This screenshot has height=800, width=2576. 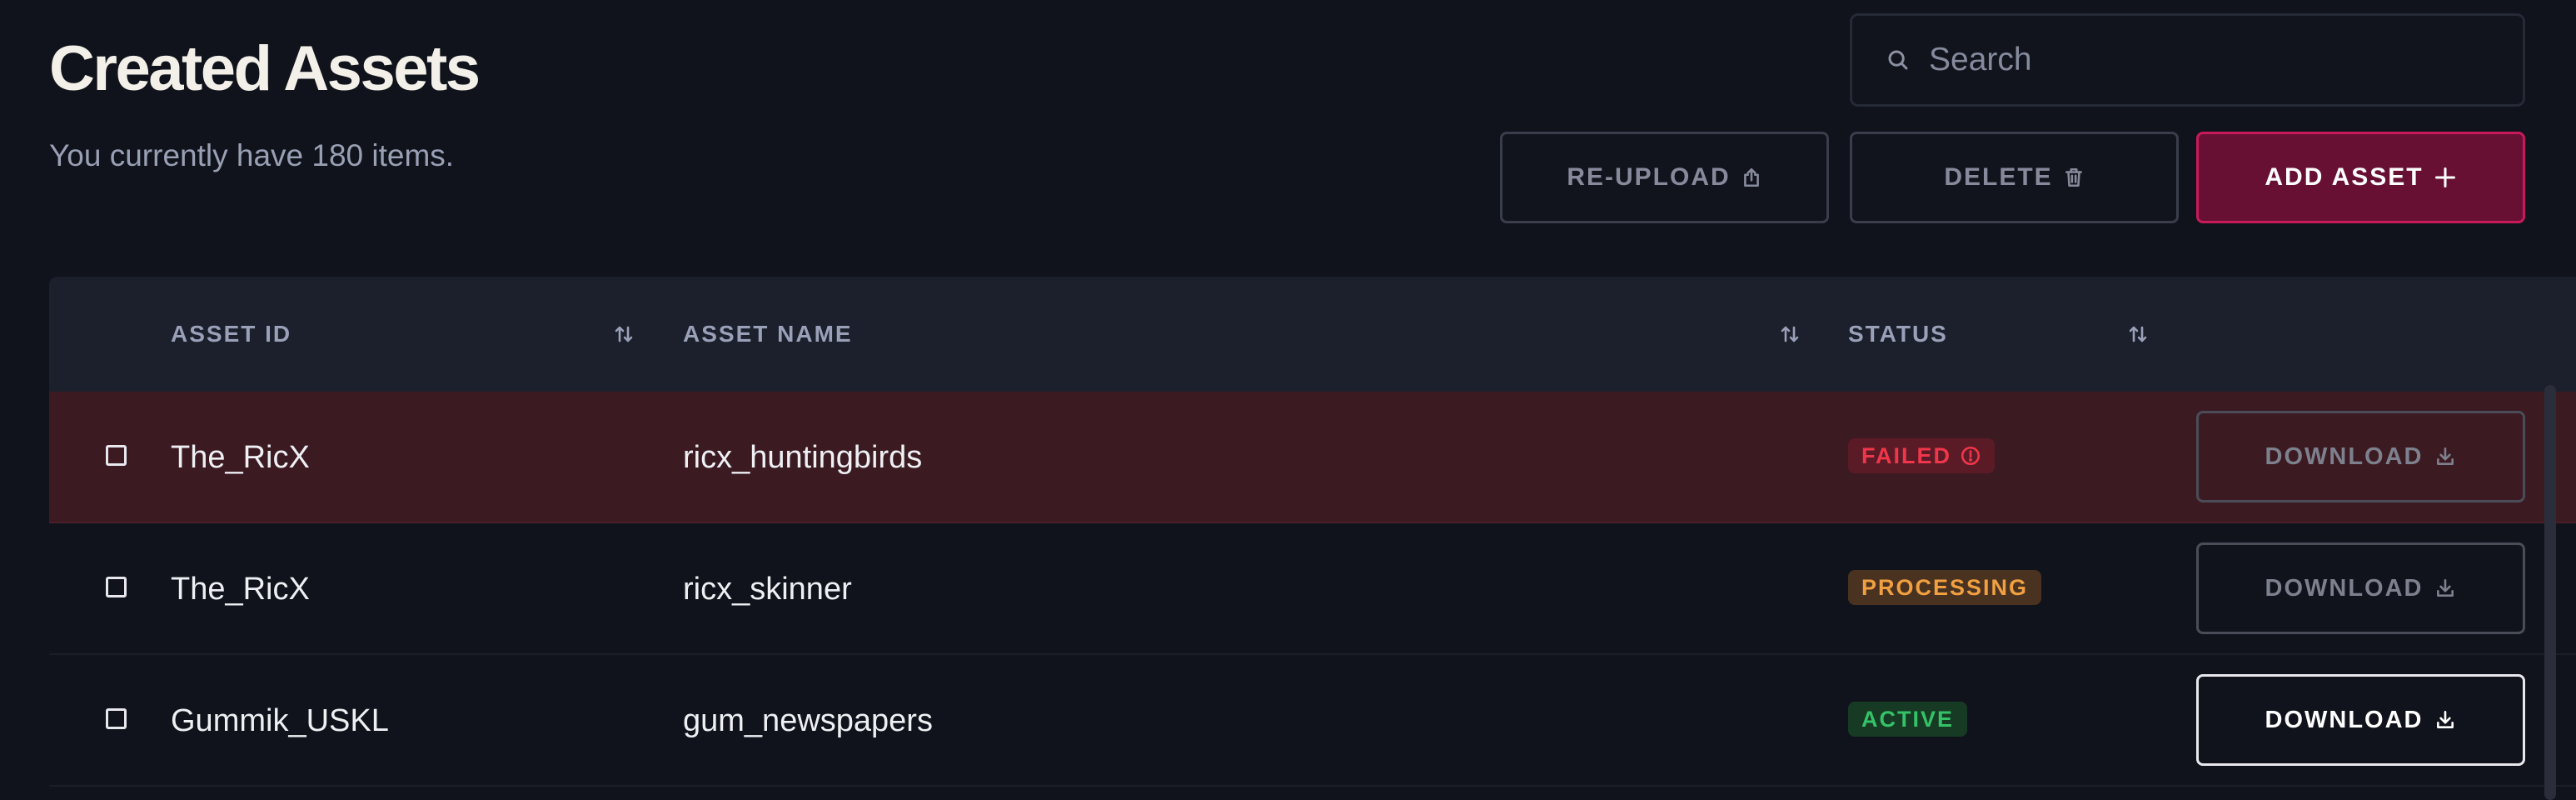 What do you see at coordinates (1649, 177) in the screenshot?
I see `reupload-button-label: RE-UPLOAD` at bounding box center [1649, 177].